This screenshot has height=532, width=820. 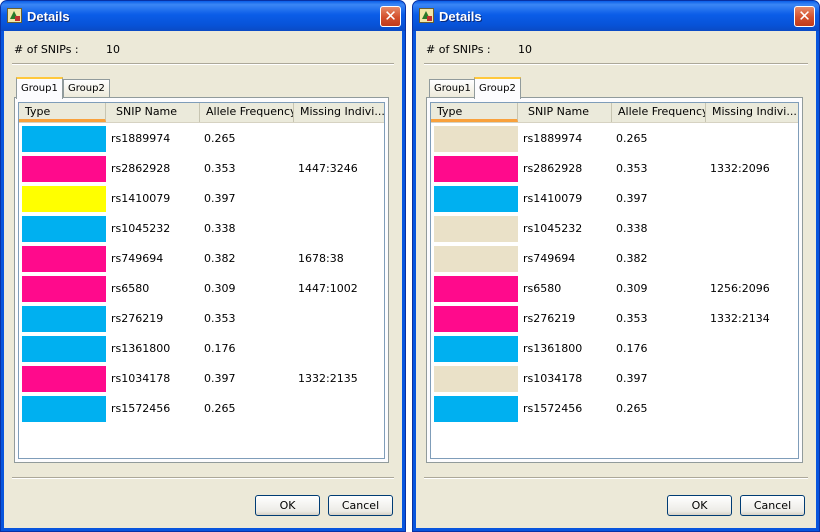 I want to click on table-row: rs276219 0.353 1332:2134, so click(x=614, y=318).